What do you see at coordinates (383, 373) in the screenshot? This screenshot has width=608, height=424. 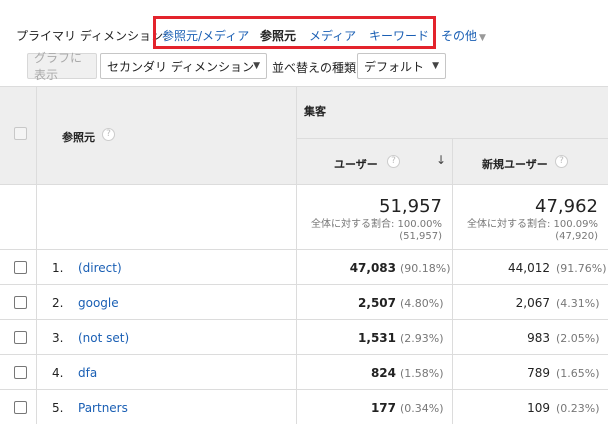 I see `users-value: 824` at bounding box center [383, 373].